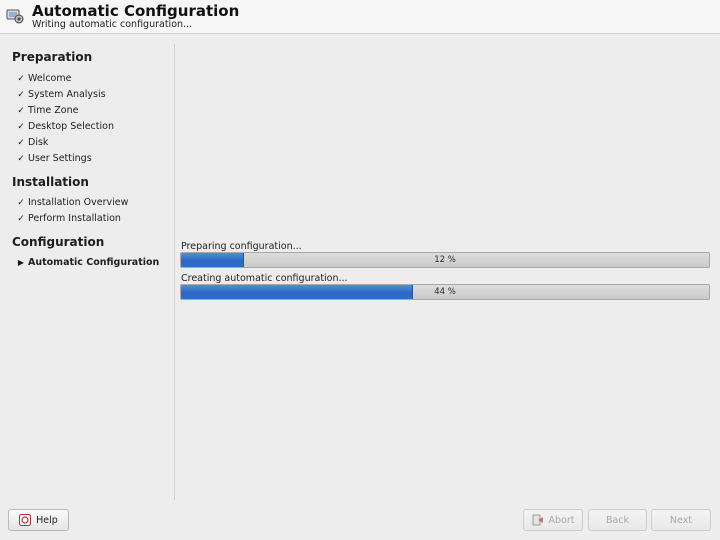 This screenshot has height=540, width=720. What do you see at coordinates (52, 57) in the screenshot?
I see `section-title-preparation: Preparation` at bounding box center [52, 57].